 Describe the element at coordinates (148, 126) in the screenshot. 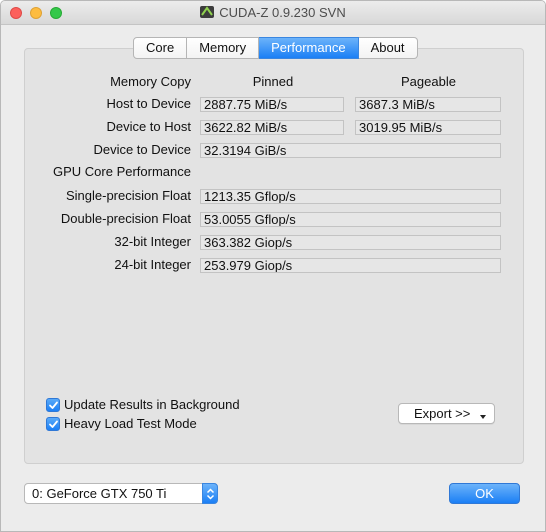

I see `device-to-host-label: Device to Host` at that location.